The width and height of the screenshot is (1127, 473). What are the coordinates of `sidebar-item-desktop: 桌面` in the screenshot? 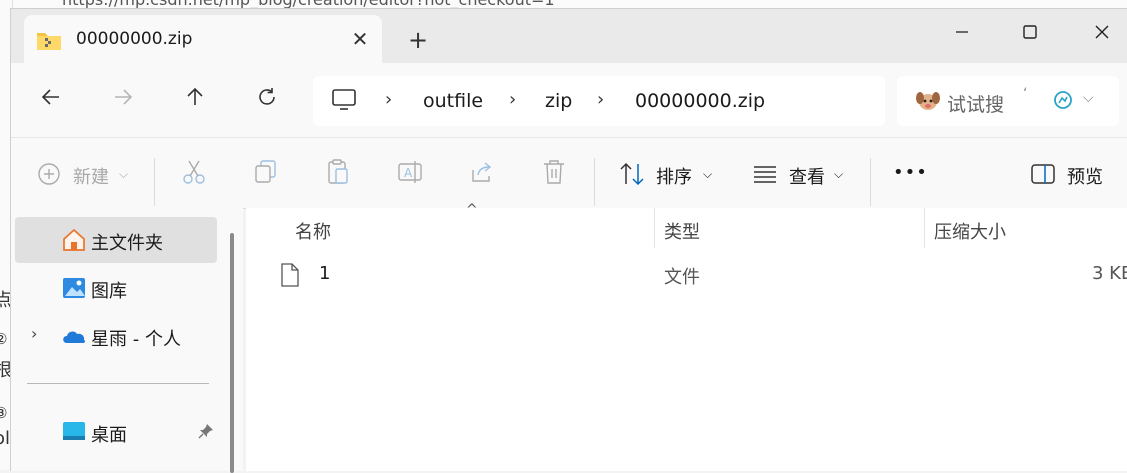 It's located at (116, 432).